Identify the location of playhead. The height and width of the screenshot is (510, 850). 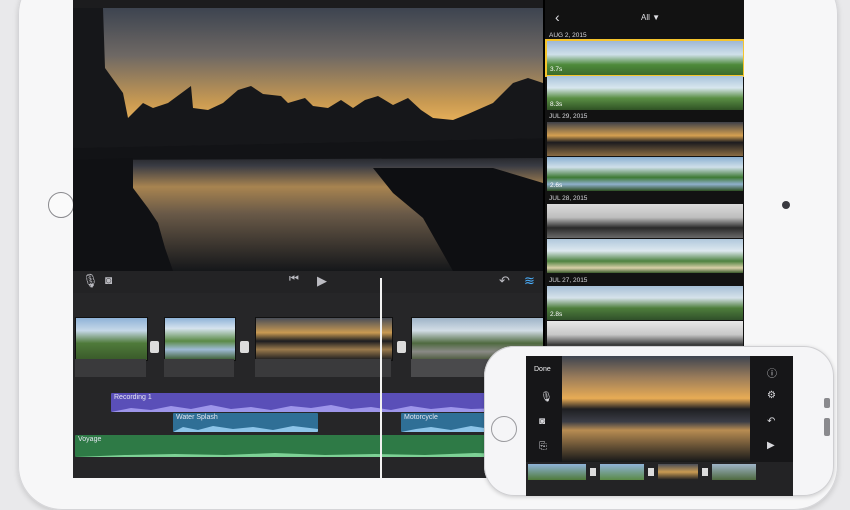
(381, 378).